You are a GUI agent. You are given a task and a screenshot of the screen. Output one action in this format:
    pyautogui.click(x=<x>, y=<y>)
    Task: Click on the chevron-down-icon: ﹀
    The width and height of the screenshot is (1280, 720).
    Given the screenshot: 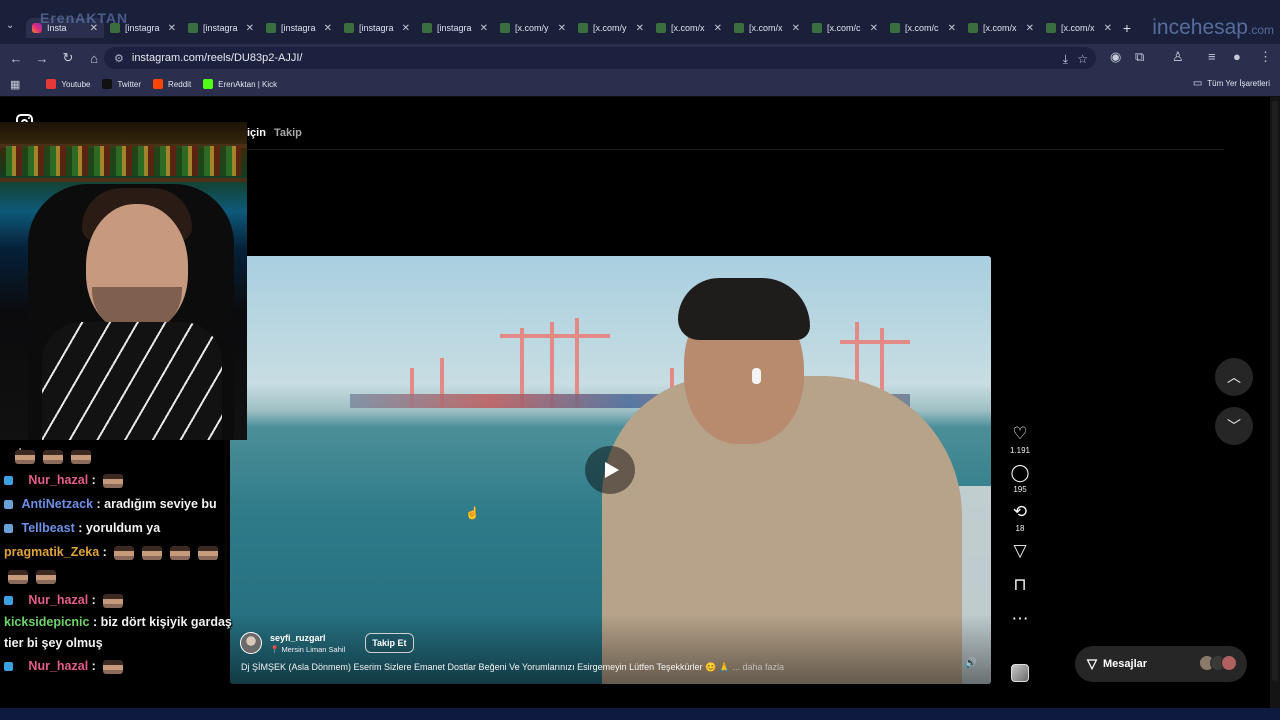 What is the action you would take?
    pyautogui.click(x=1234, y=426)
    